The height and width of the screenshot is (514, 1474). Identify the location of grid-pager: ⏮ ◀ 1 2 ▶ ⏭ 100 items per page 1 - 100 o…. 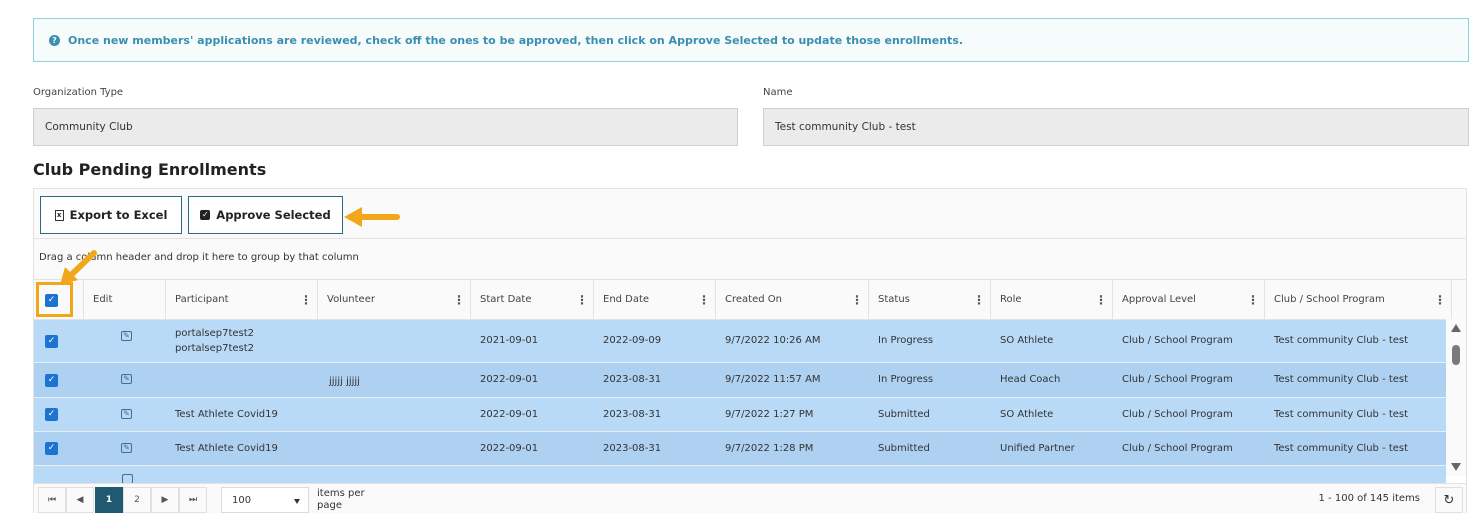
(750, 498).